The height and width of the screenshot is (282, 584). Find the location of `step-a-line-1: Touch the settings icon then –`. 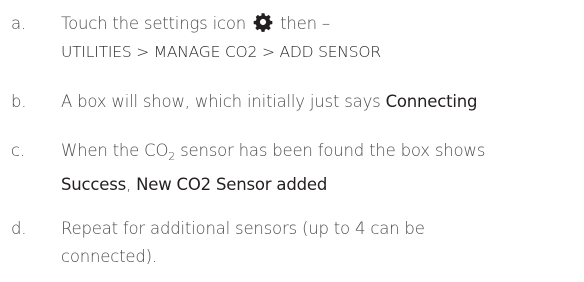

step-a-line-1: Touch the settings icon then – is located at coordinates (221, 24).